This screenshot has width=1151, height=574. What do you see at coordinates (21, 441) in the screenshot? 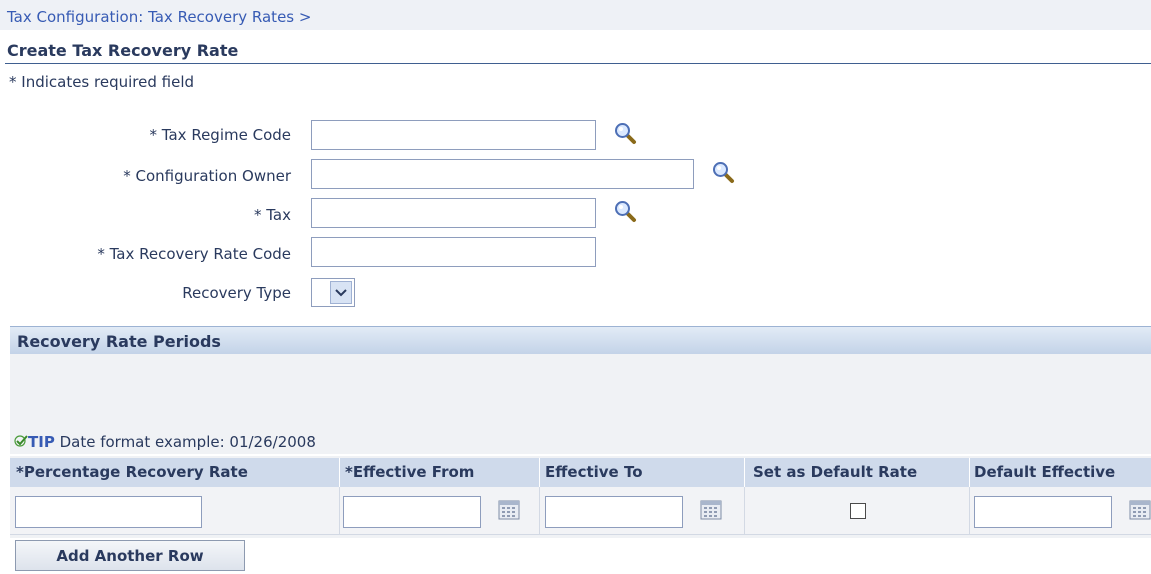
I see `checkmark-icon` at bounding box center [21, 441].